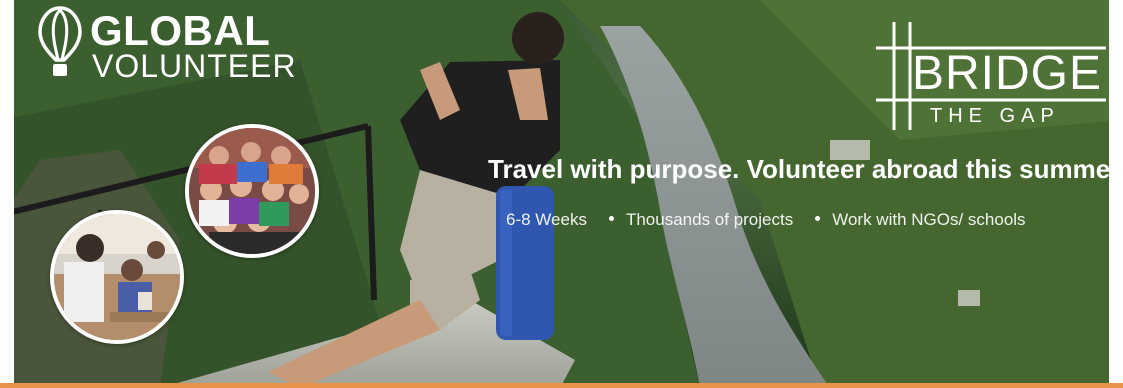  I want to click on partner-name-line1: BRIDGE, so click(1007, 73).